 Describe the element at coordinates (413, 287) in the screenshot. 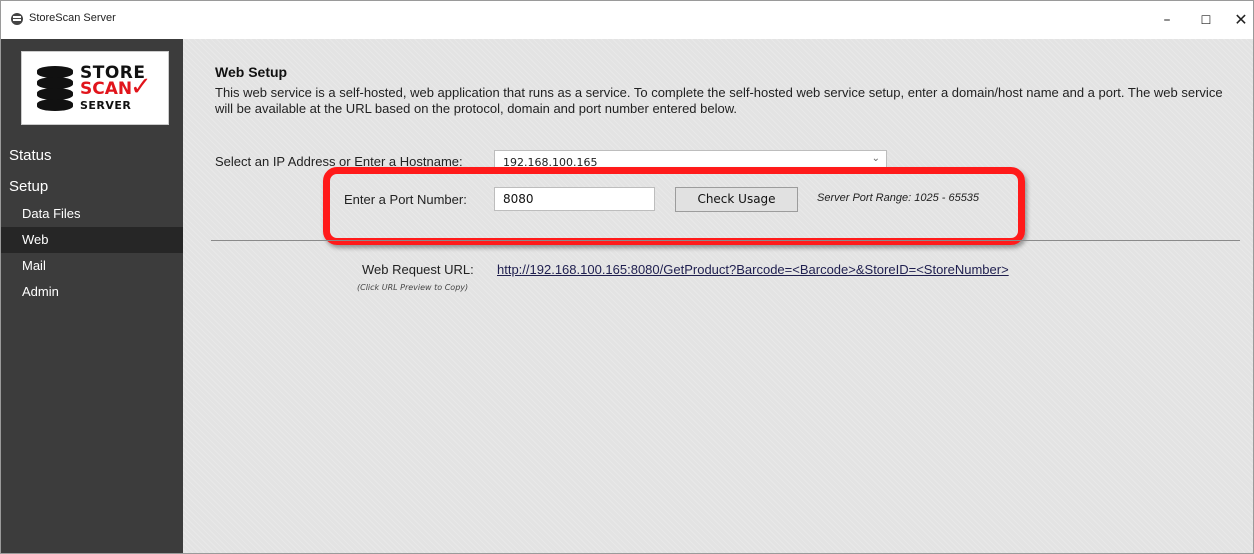

I see `url-copy-hint: (Click URL Preview to Copy)` at that location.